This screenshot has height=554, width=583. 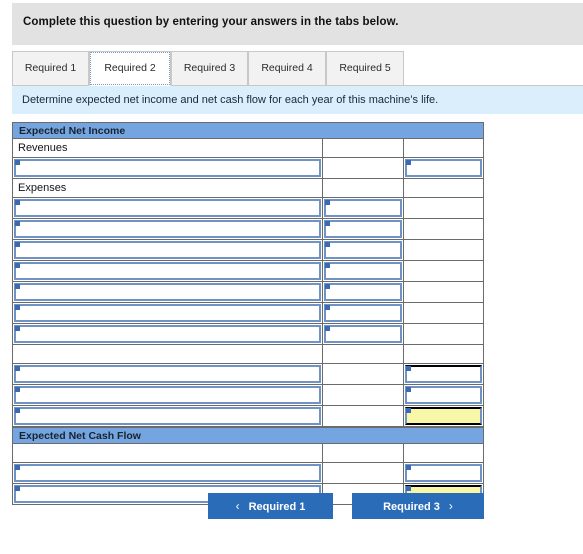 I want to click on cash-flow-description-field, so click(x=167, y=473).